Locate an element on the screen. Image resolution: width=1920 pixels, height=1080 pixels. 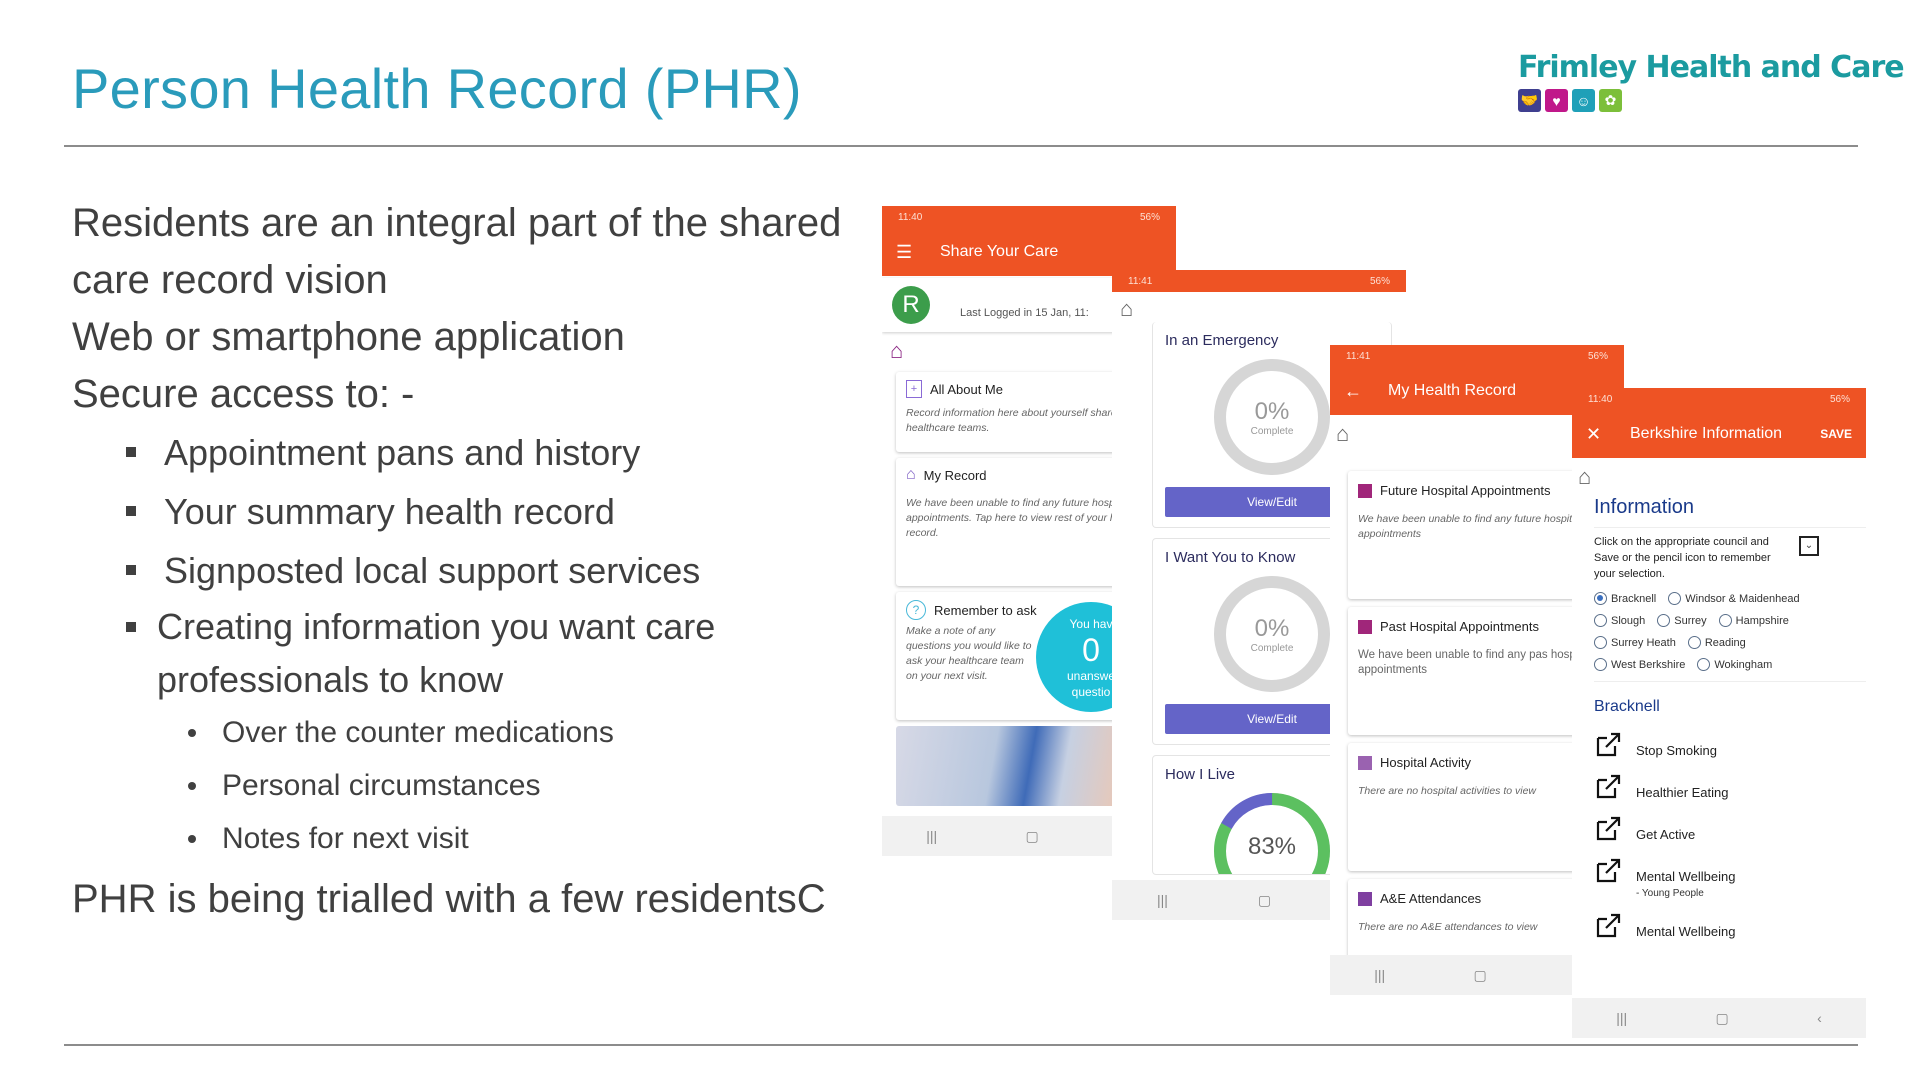
link-label: Healthier Eating is located at coordinates (1682, 792).